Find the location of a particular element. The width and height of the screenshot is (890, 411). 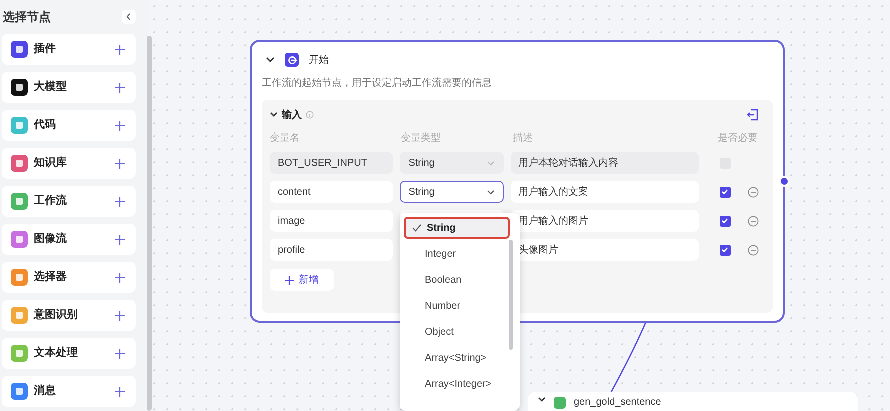

node-type-label: 选择器 is located at coordinates (51, 278).